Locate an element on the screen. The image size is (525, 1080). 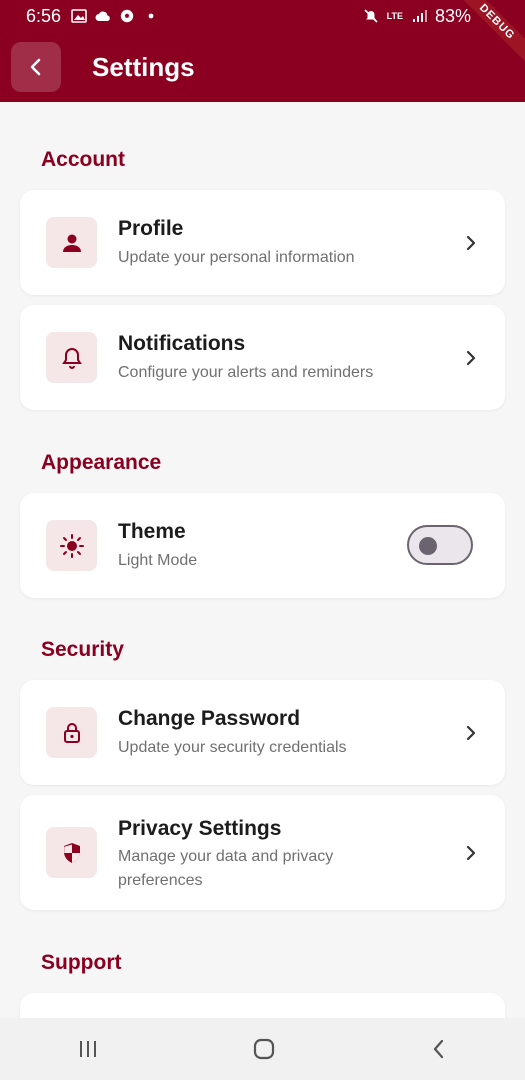
section-appearance-title: Appearance is located at coordinates (101, 462).